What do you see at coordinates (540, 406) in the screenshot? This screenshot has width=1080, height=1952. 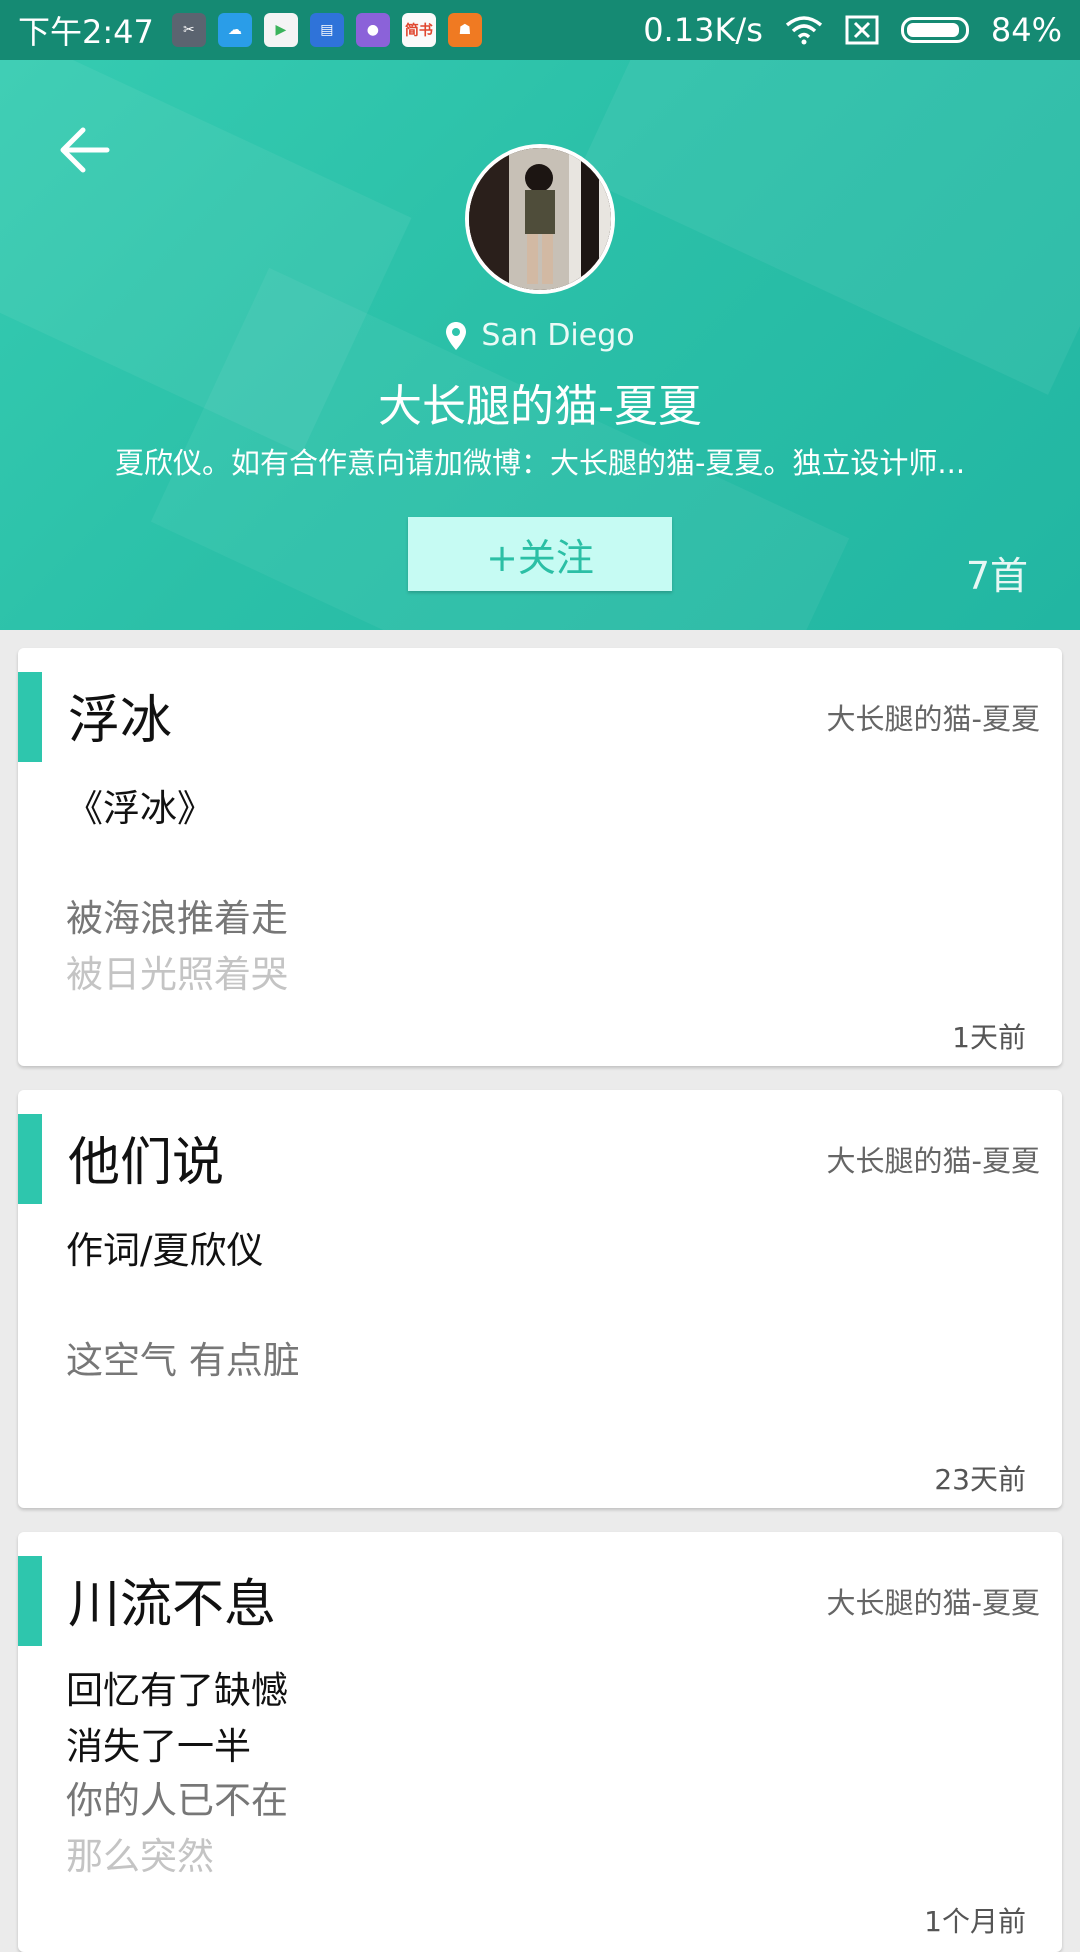 I see `profile-name: 大长腿的猫-夏夏` at bounding box center [540, 406].